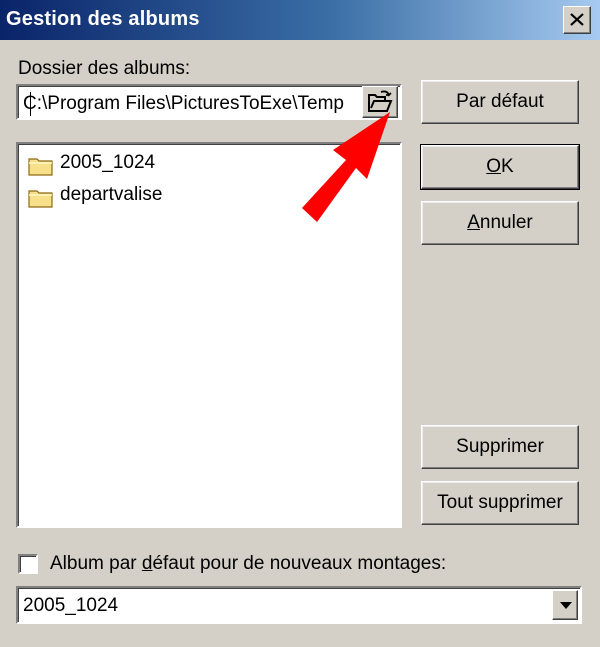 Image resolution: width=600 pixels, height=647 pixels. What do you see at coordinates (299, 605) in the screenshot?
I see `album-select: 2005_1024` at bounding box center [299, 605].